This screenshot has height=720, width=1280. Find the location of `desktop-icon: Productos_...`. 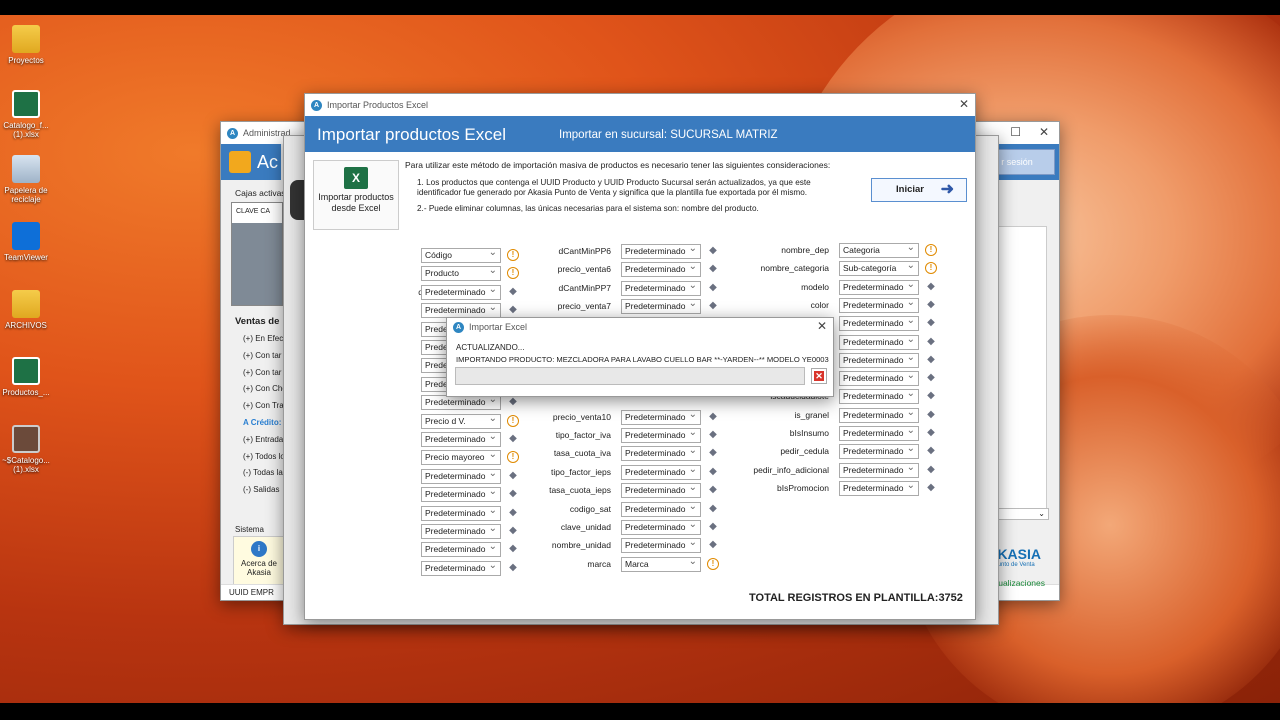

desktop-icon: Productos_... is located at coordinates (26, 377).